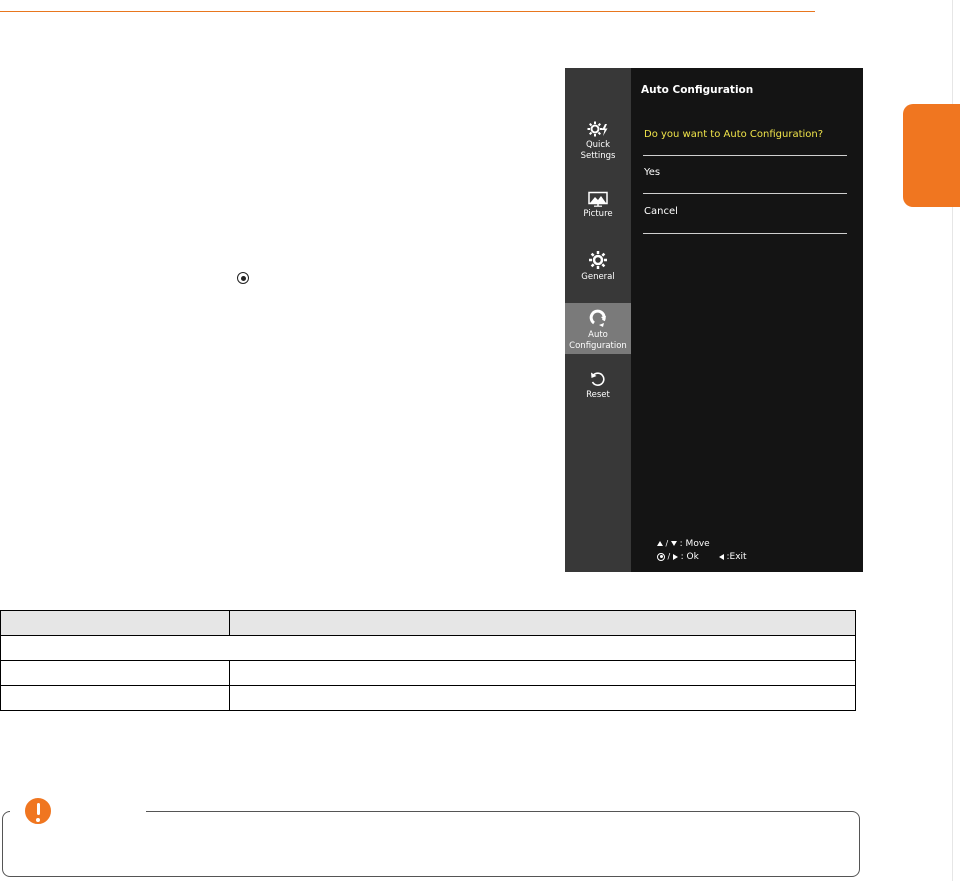  What do you see at coordinates (697, 90) in the screenshot?
I see `osd-title: Auto Configuration` at bounding box center [697, 90].